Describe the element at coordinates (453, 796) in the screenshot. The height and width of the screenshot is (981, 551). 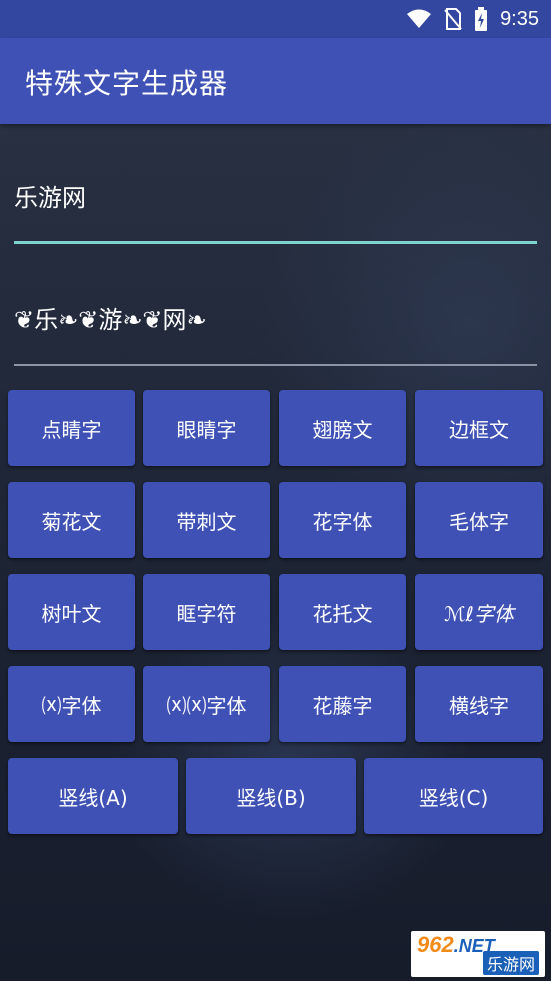
I see `style-button-shuxian-c: 竖线(C)` at that location.